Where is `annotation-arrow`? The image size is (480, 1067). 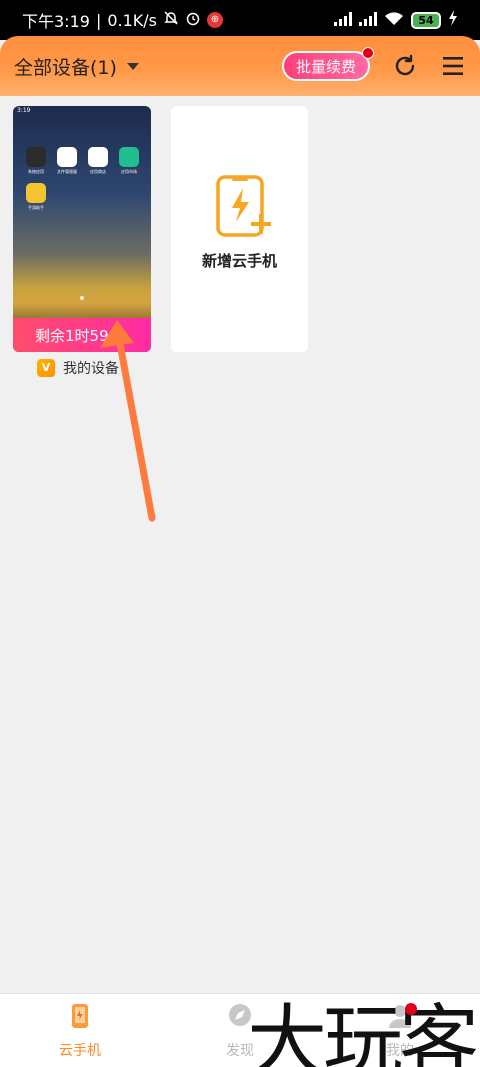 annotation-arrow is located at coordinates (128, 421).